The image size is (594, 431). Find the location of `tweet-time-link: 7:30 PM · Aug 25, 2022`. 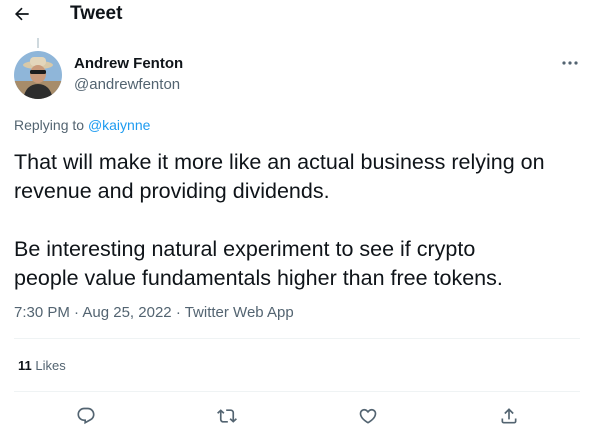

tweet-time-link: 7:30 PM · Aug 25, 2022 is located at coordinates (93, 312).